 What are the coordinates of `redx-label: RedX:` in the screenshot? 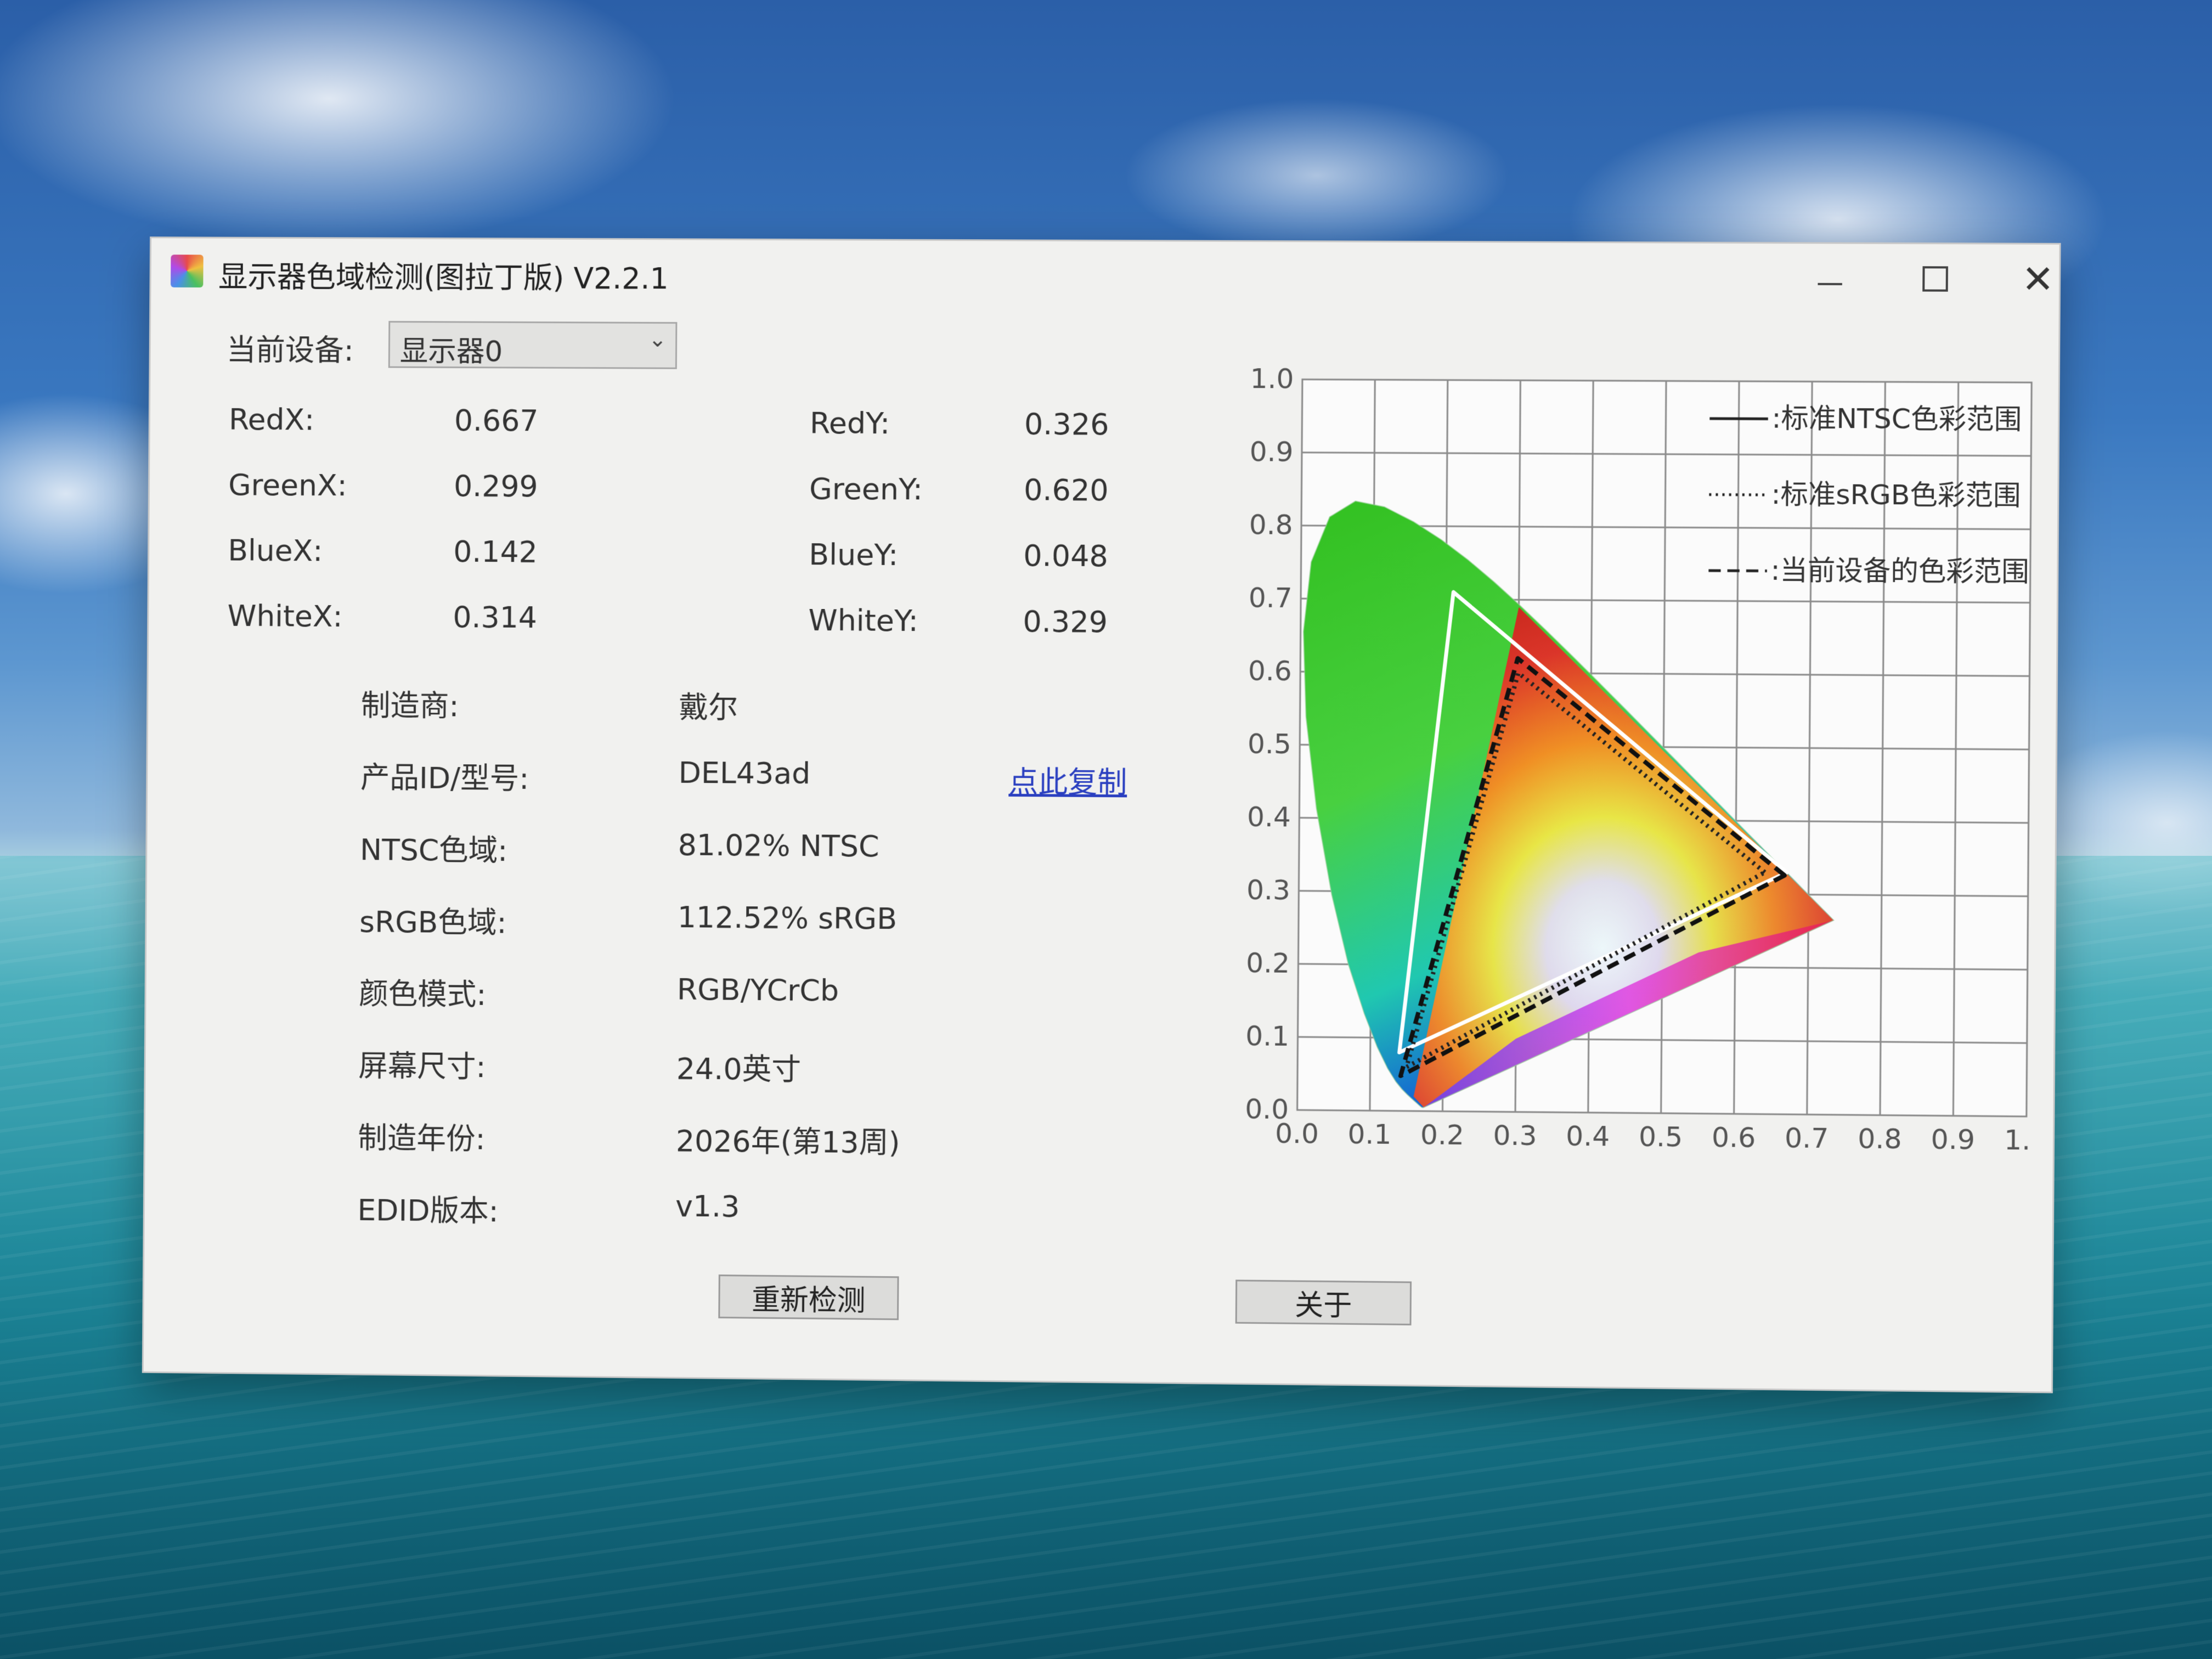 It's located at (271, 419).